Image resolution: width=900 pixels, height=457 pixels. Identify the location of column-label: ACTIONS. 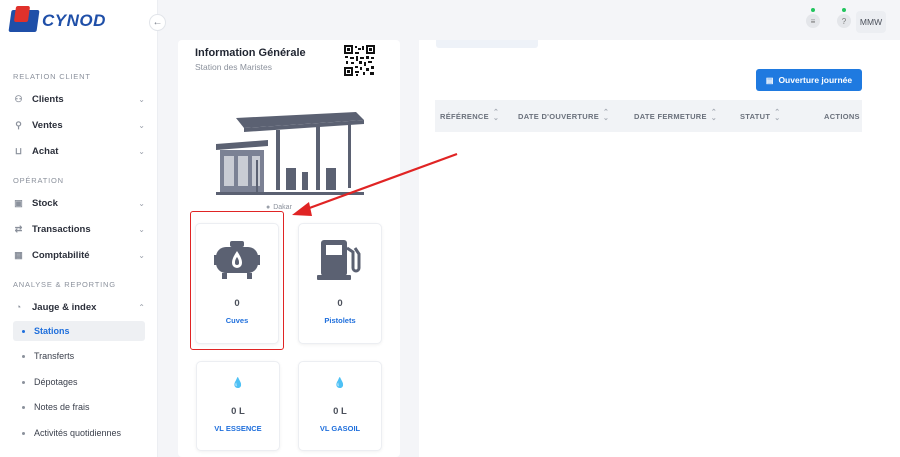
(842, 116).